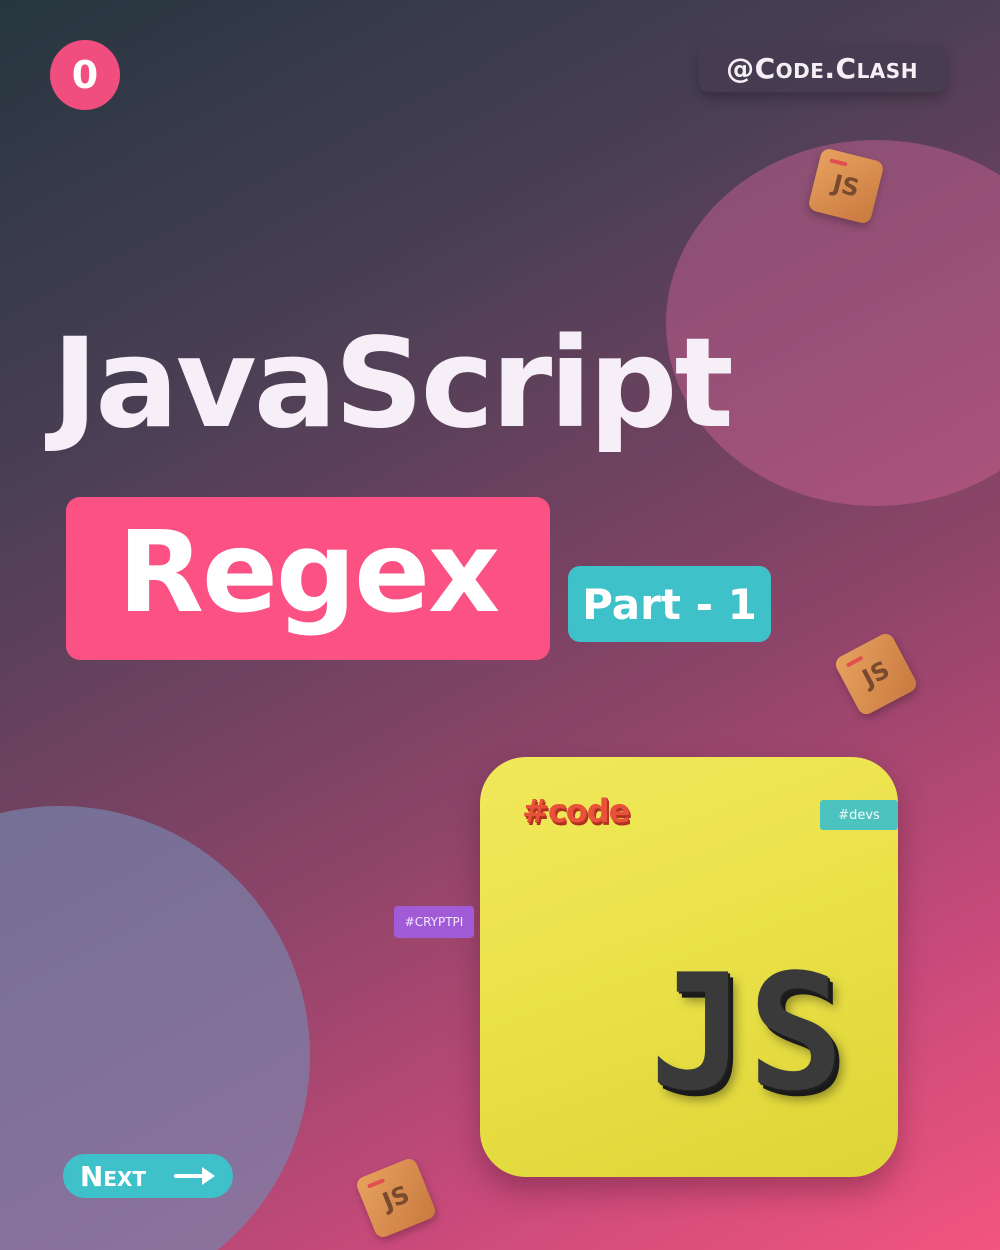  Describe the element at coordinates (747, 1032) in the screenshot. I see `js-logo-text: JS` at that location.